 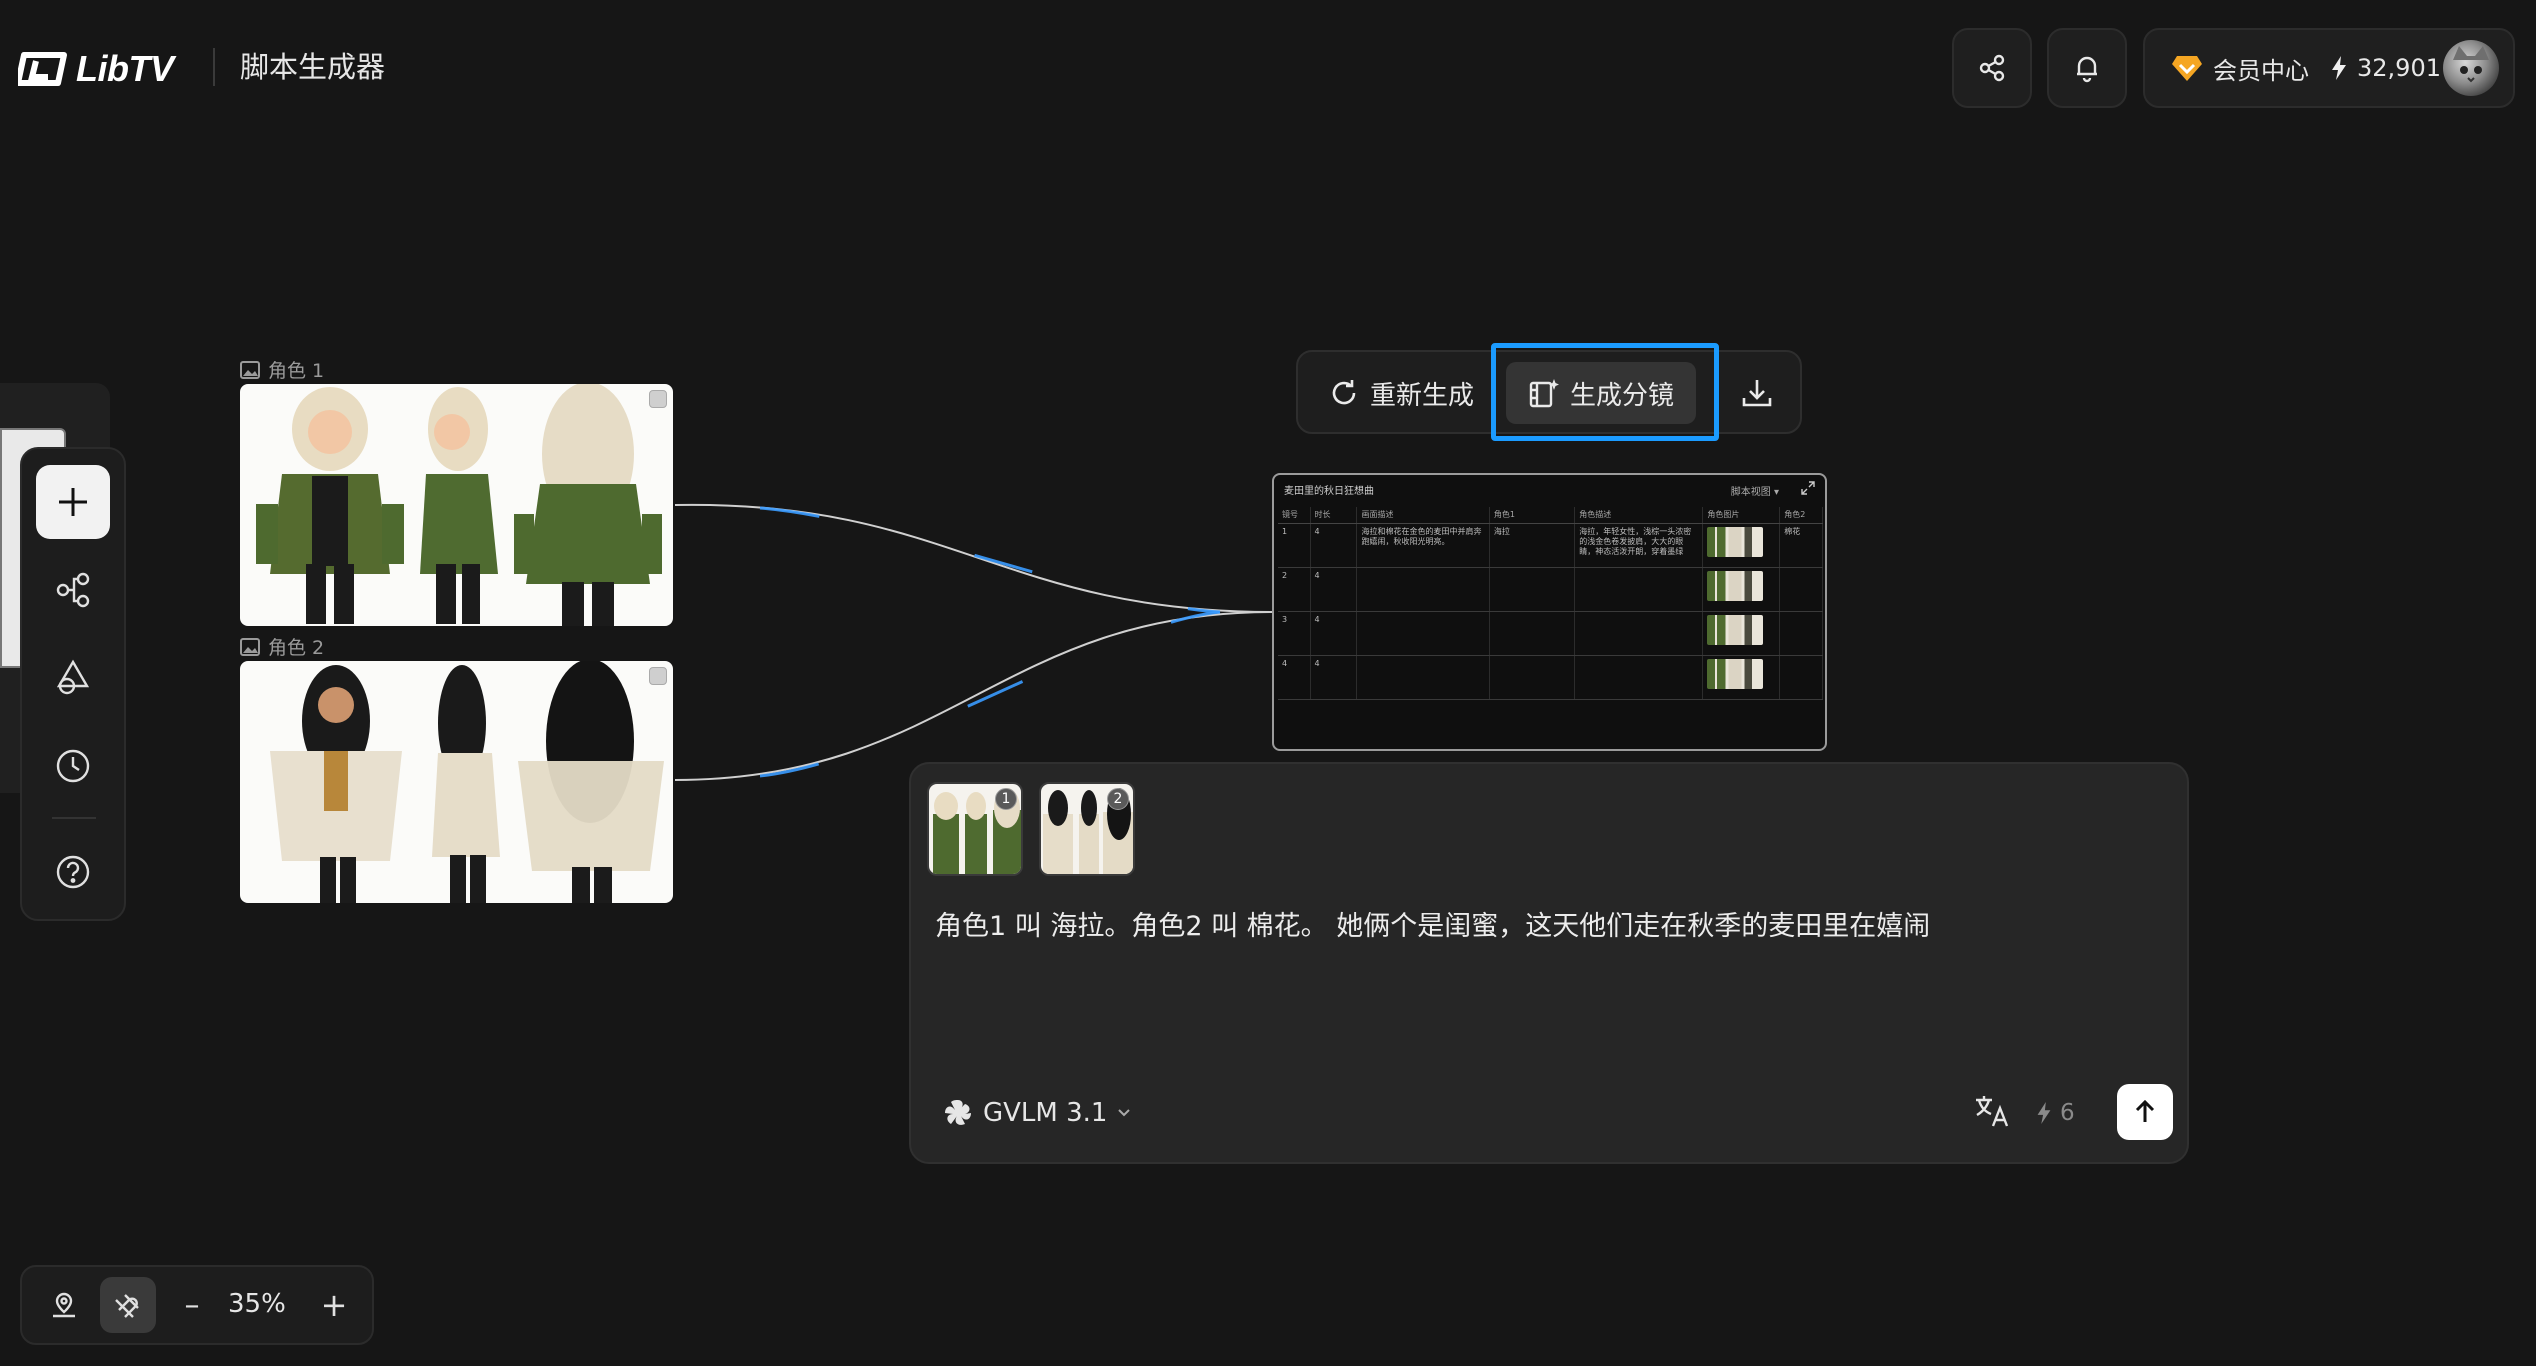 What do you see at coordinates (1808, 488) in the screenshot?
I see `expand-icon` at bounding box center [1808, 488].